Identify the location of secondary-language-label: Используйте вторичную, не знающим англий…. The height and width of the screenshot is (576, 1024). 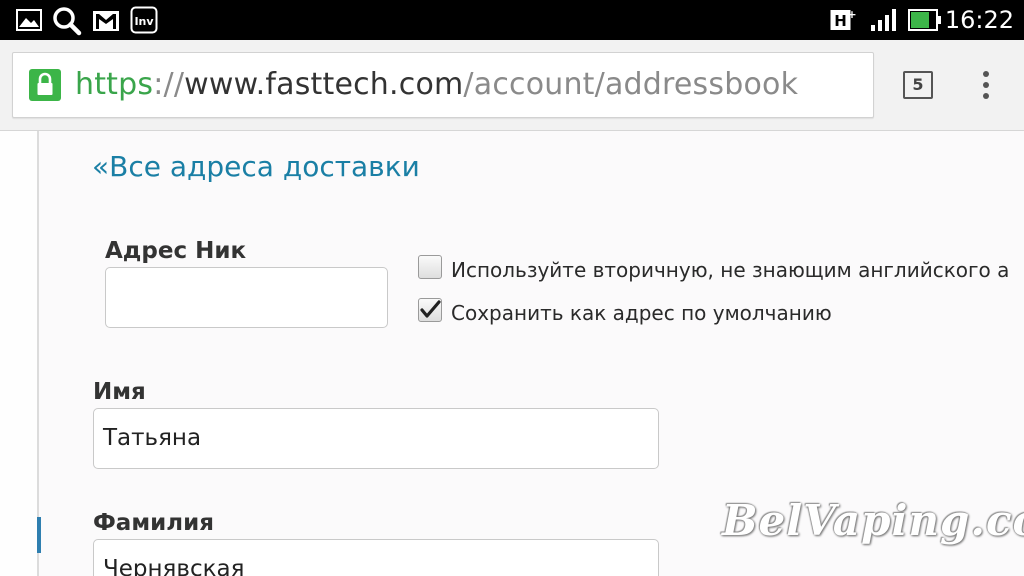
(730, 270).